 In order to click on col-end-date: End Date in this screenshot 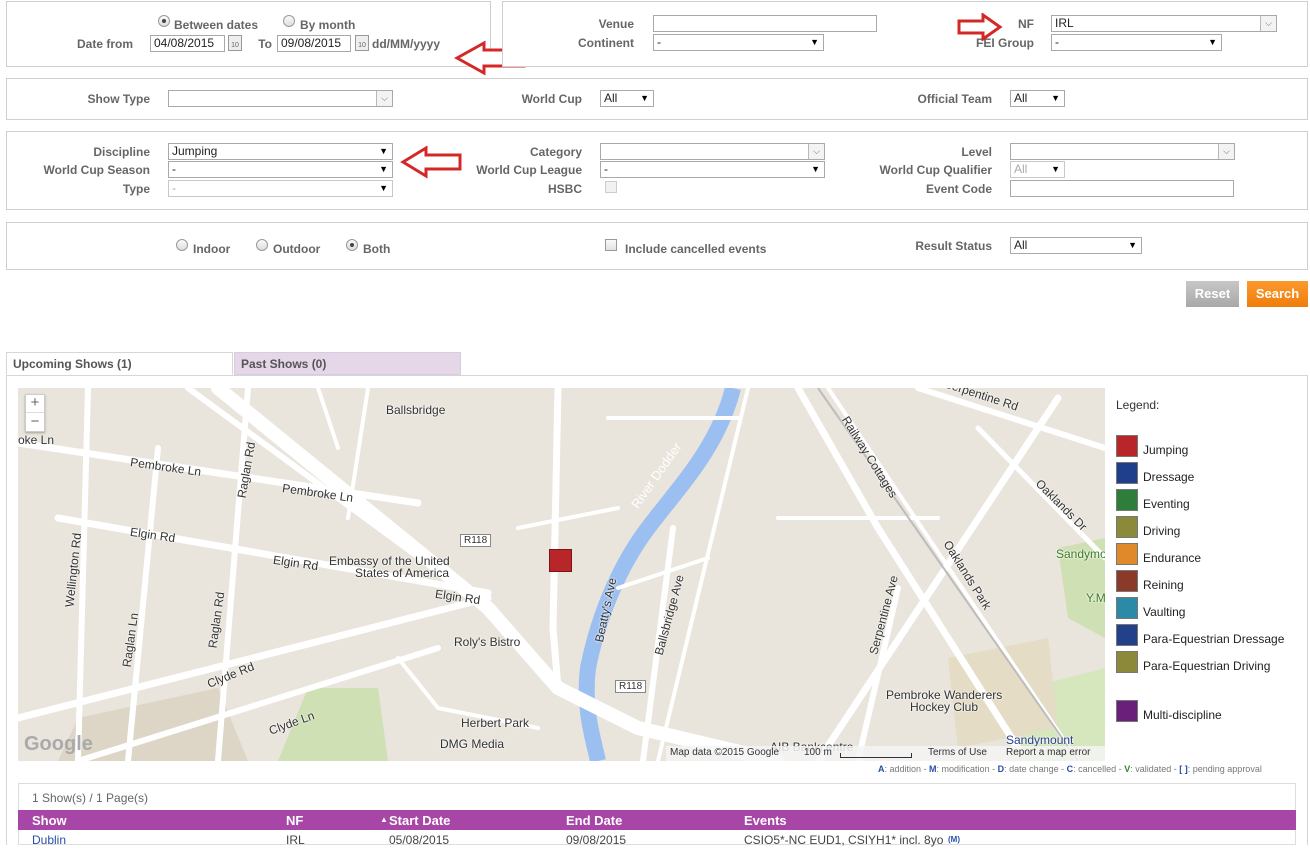, I will do `click(594, 820)`.